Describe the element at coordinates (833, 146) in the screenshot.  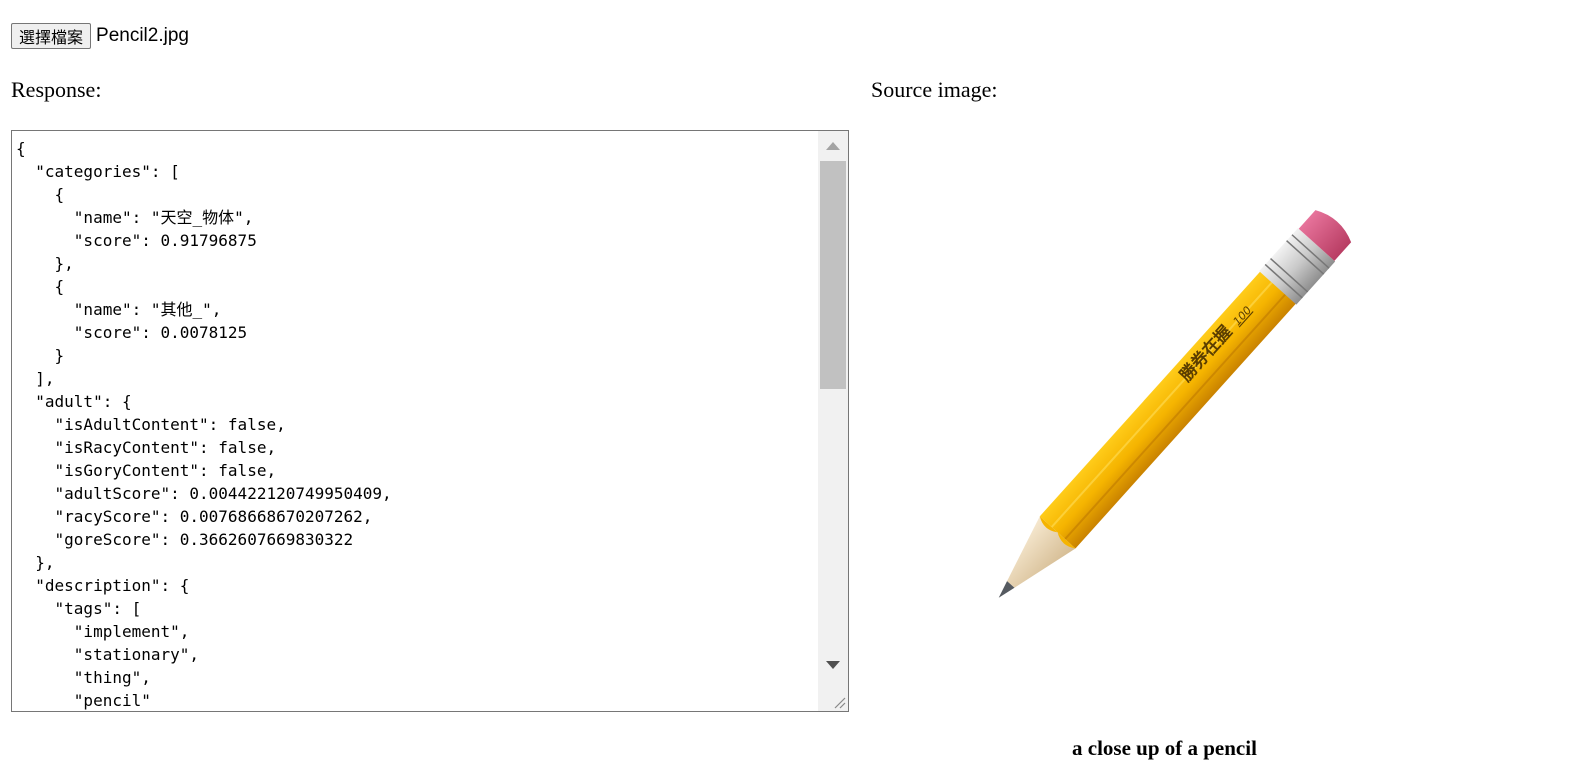
I see `scroll-up-arrow-icon` at that location.